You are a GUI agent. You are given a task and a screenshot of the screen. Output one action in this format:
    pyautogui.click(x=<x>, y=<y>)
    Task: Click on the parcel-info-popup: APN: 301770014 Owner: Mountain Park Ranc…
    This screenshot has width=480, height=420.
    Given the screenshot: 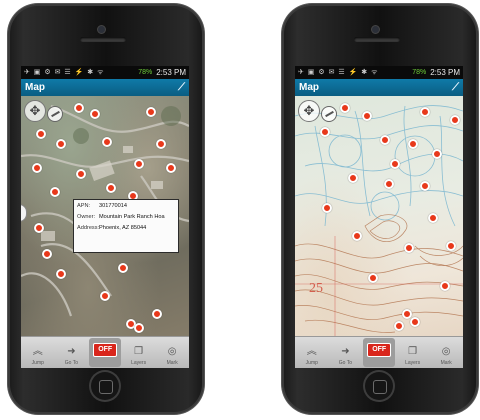 What is the action you would take?
    pyautogui.click(x=126, y=226)
    